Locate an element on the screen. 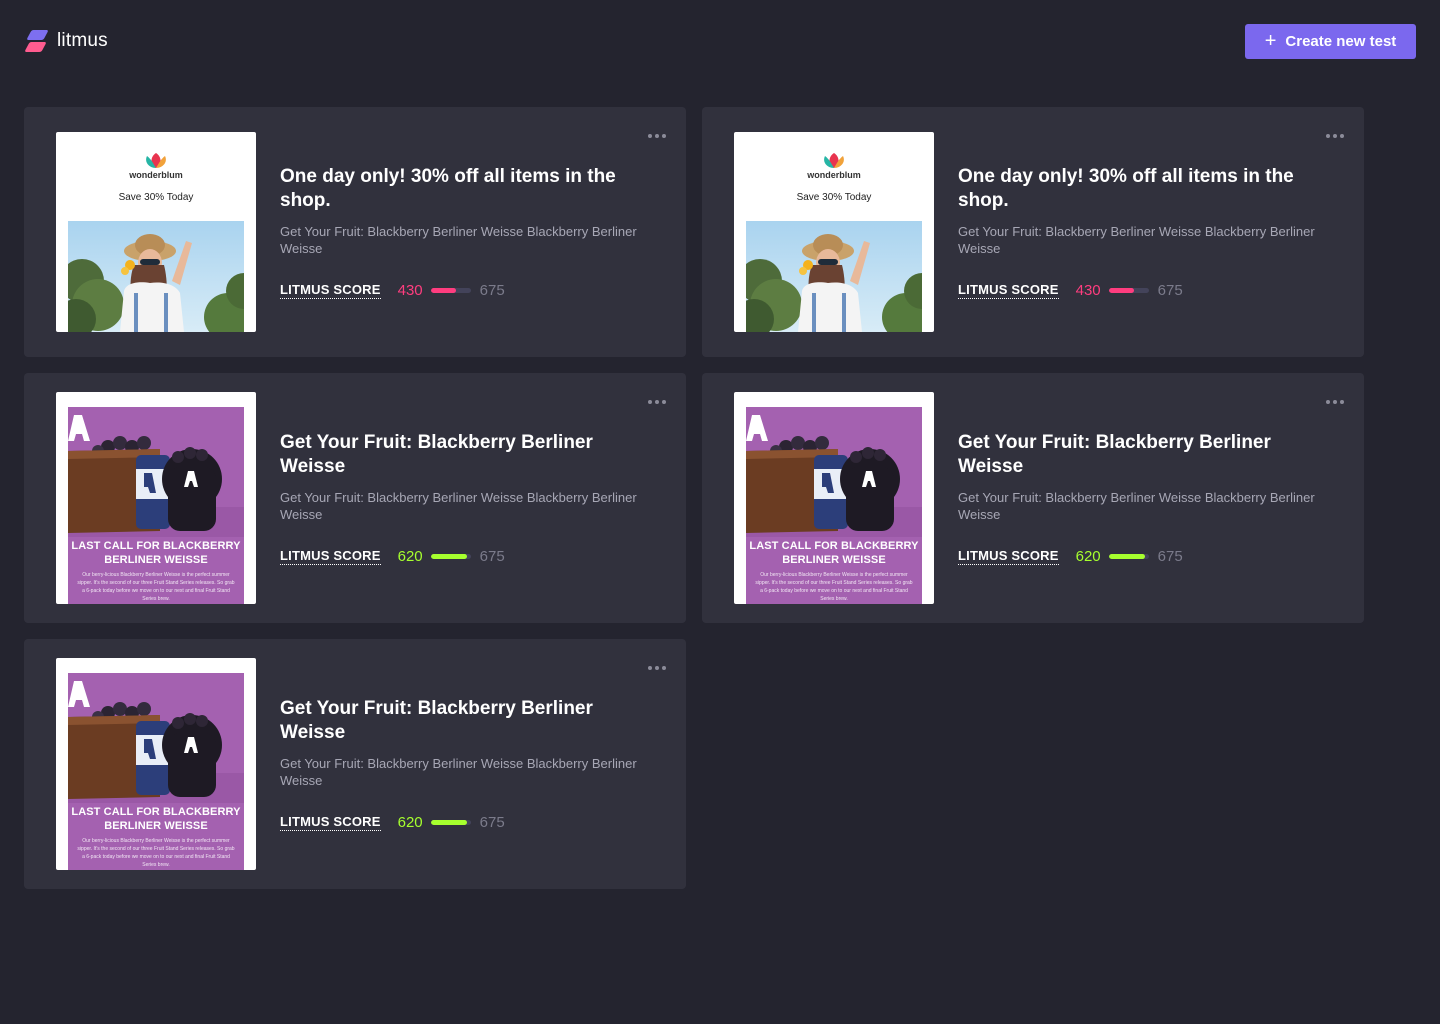 The image size is (1440, 1024). litmus-logo-icon is located at coordinates (36, 41).